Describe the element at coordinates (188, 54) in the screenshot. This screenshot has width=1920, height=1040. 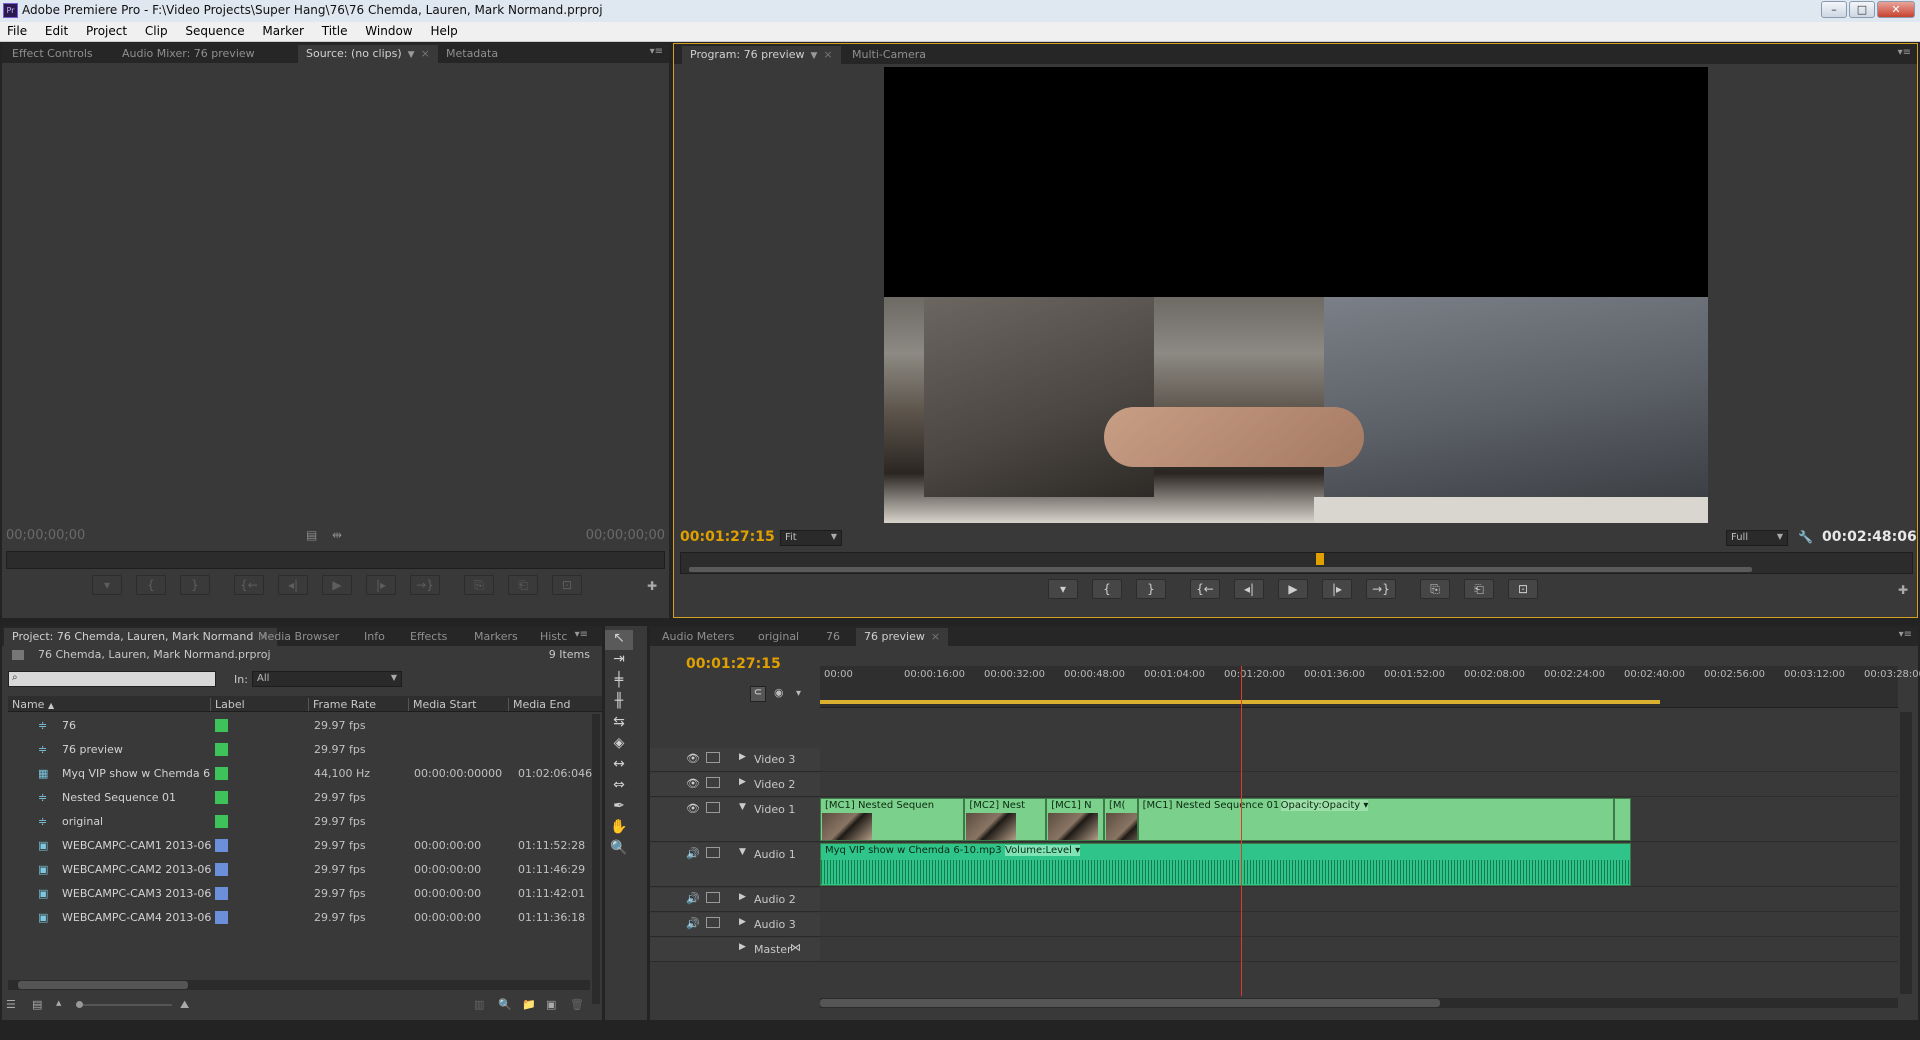
I see `tab-audio-mixer: Audio Mixer: 76 preview` at that location.